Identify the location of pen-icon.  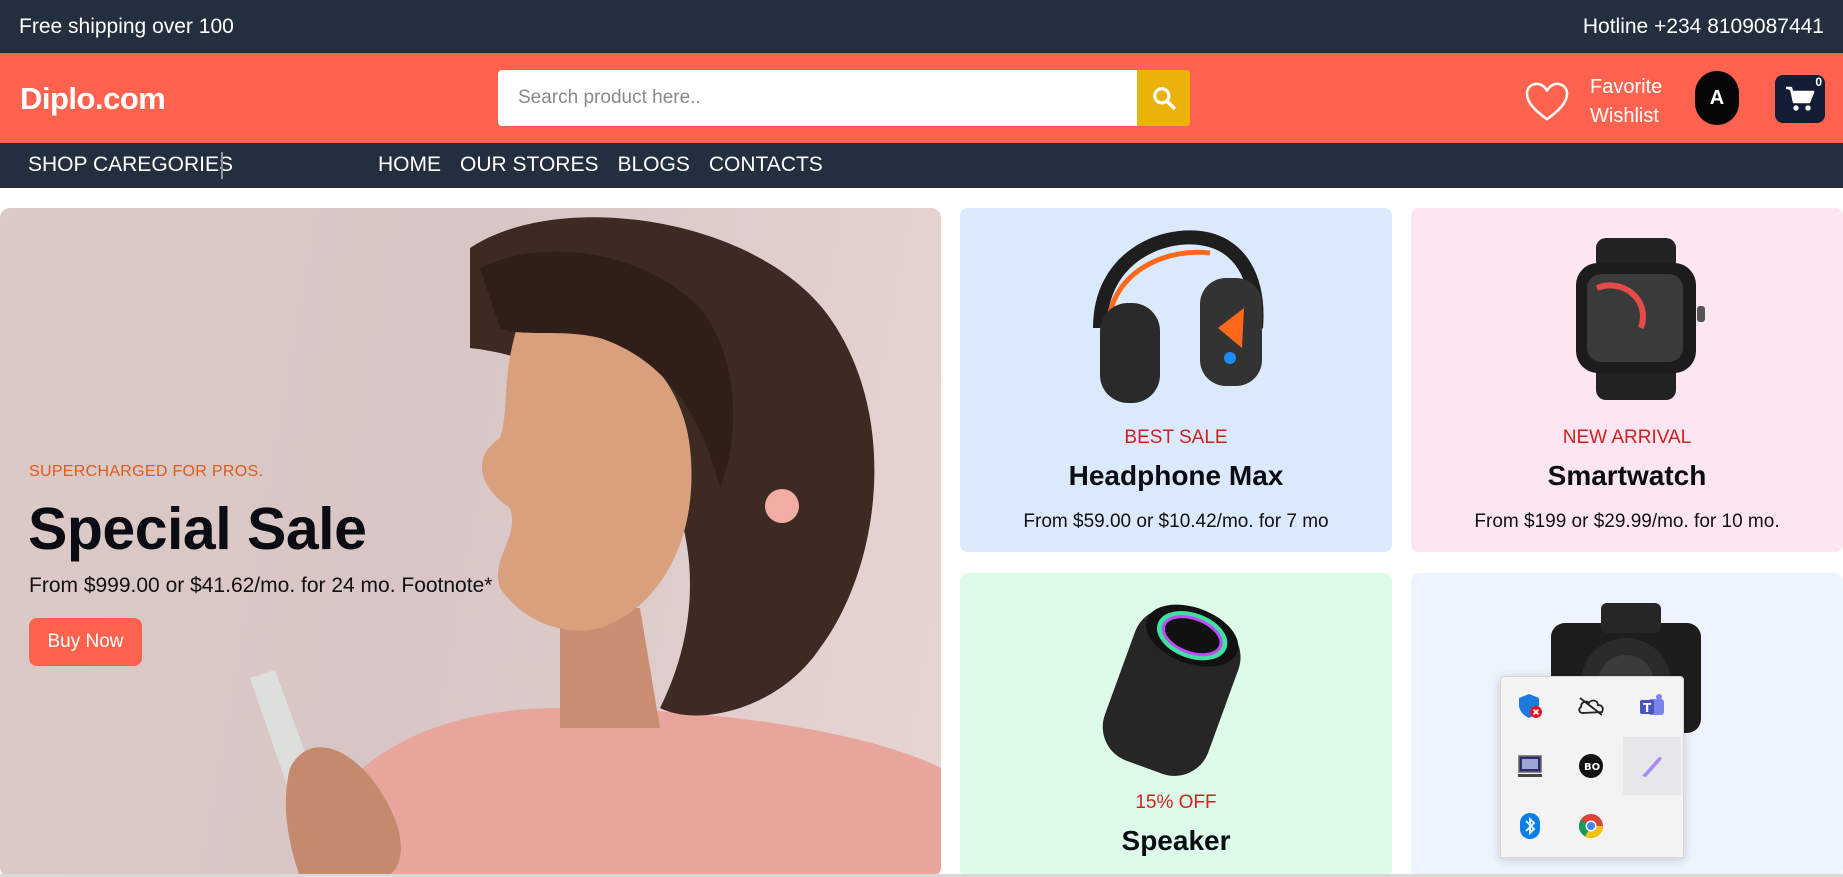
(1652, 767).